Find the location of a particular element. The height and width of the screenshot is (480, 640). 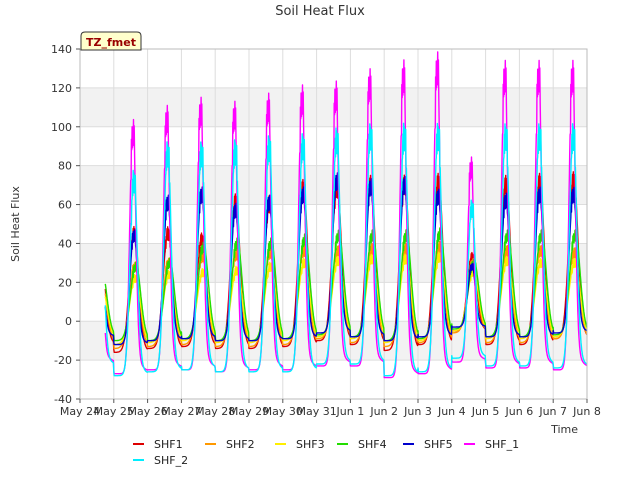

y-tick-label: 60 is located at coordinates (65, 205).